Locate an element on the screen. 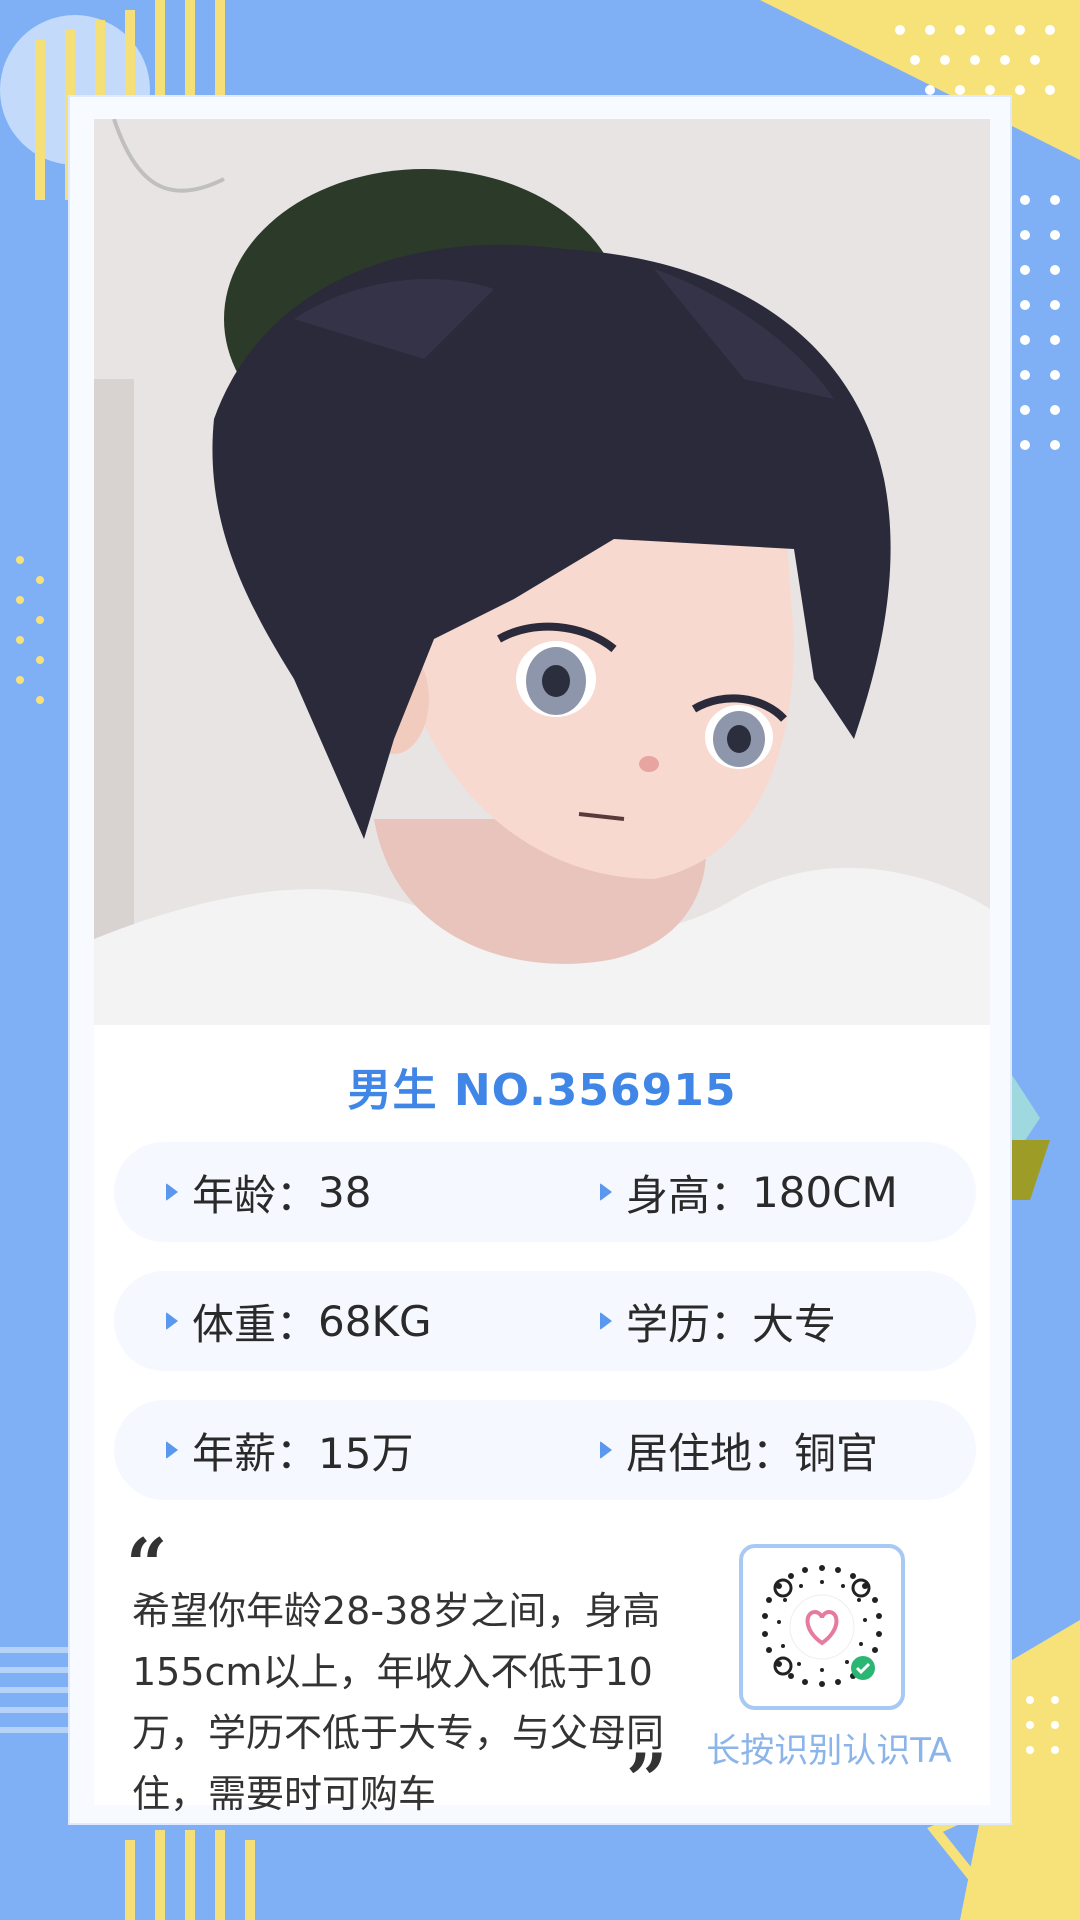 Image resolution: width=1080 pixels, height=1920 pixels. info-label: 年薪： is located at coordinates (255, 1453).